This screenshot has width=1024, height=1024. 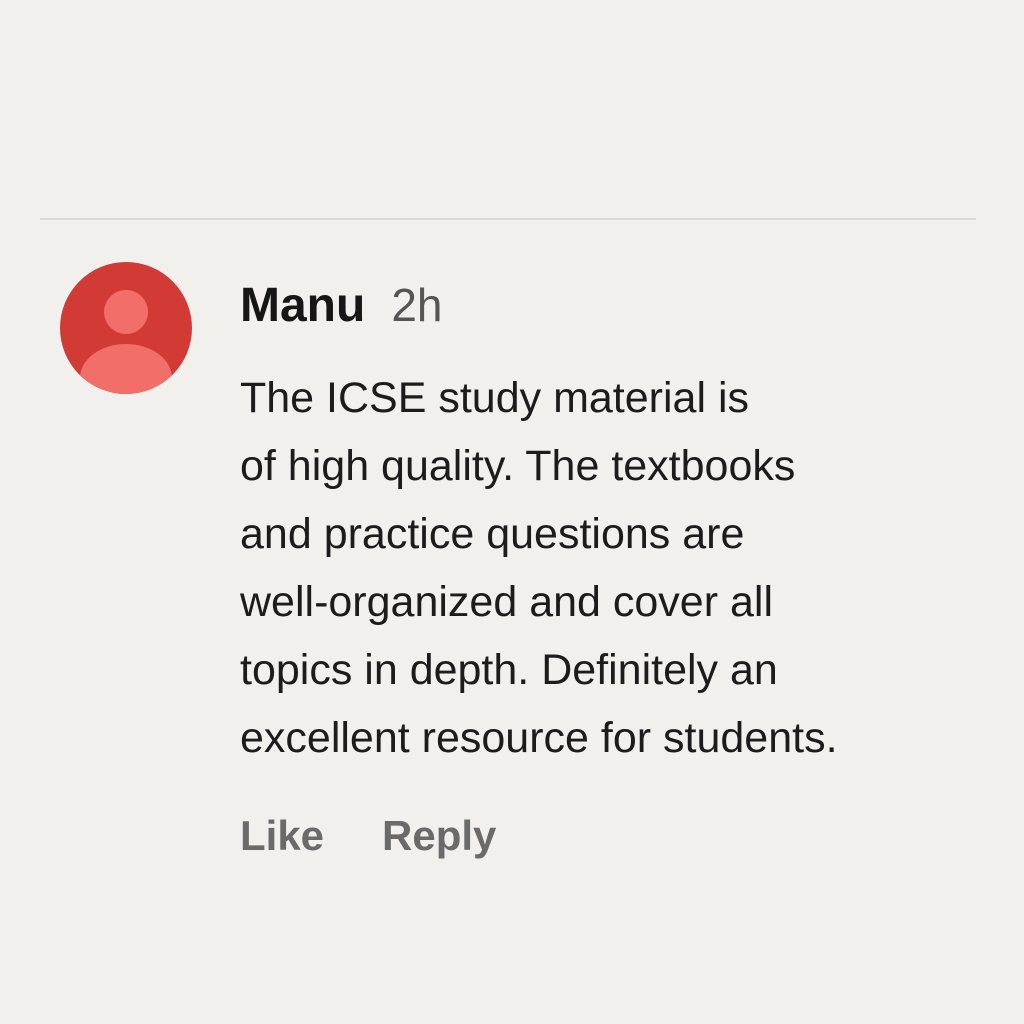 I want to click on top-divider, so click(x=508, y=219).